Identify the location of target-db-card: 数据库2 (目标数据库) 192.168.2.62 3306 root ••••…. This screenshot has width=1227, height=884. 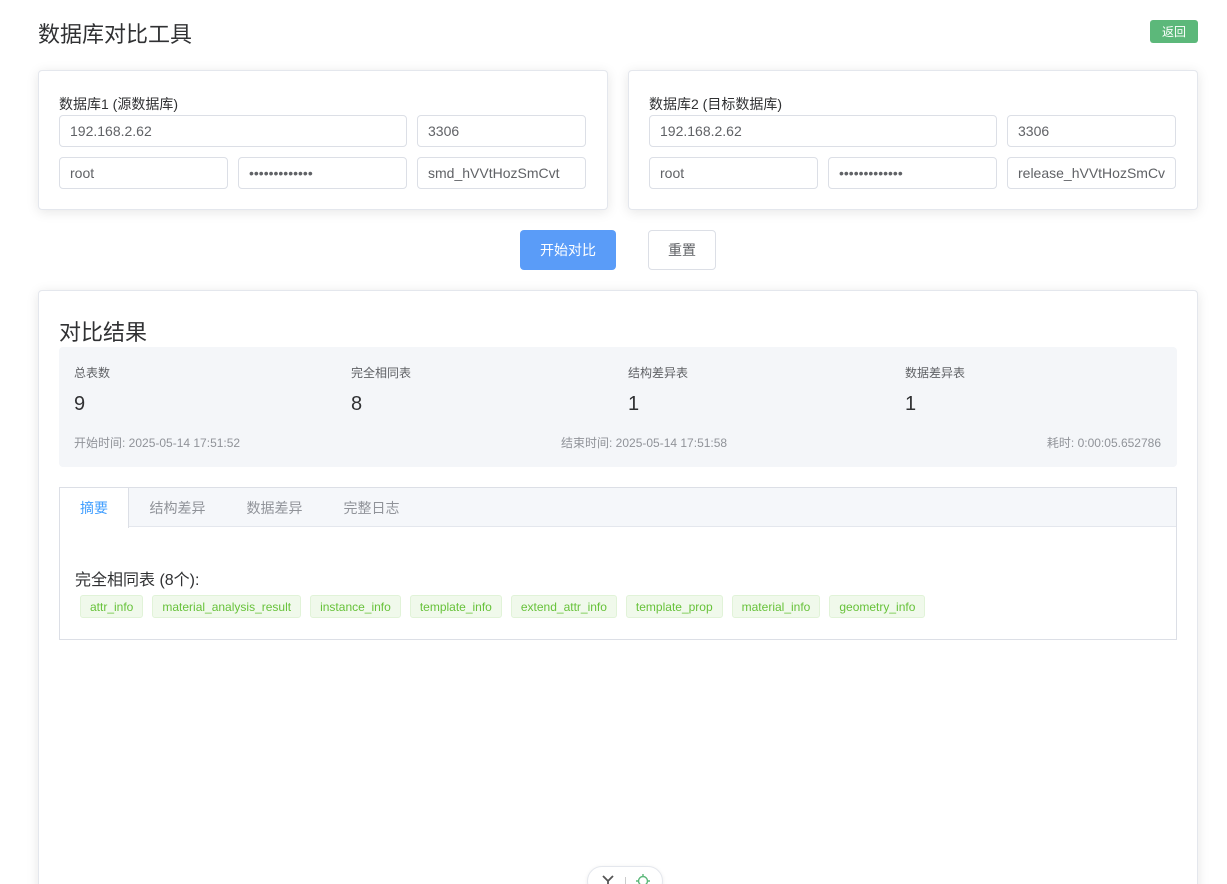
(913, 140).